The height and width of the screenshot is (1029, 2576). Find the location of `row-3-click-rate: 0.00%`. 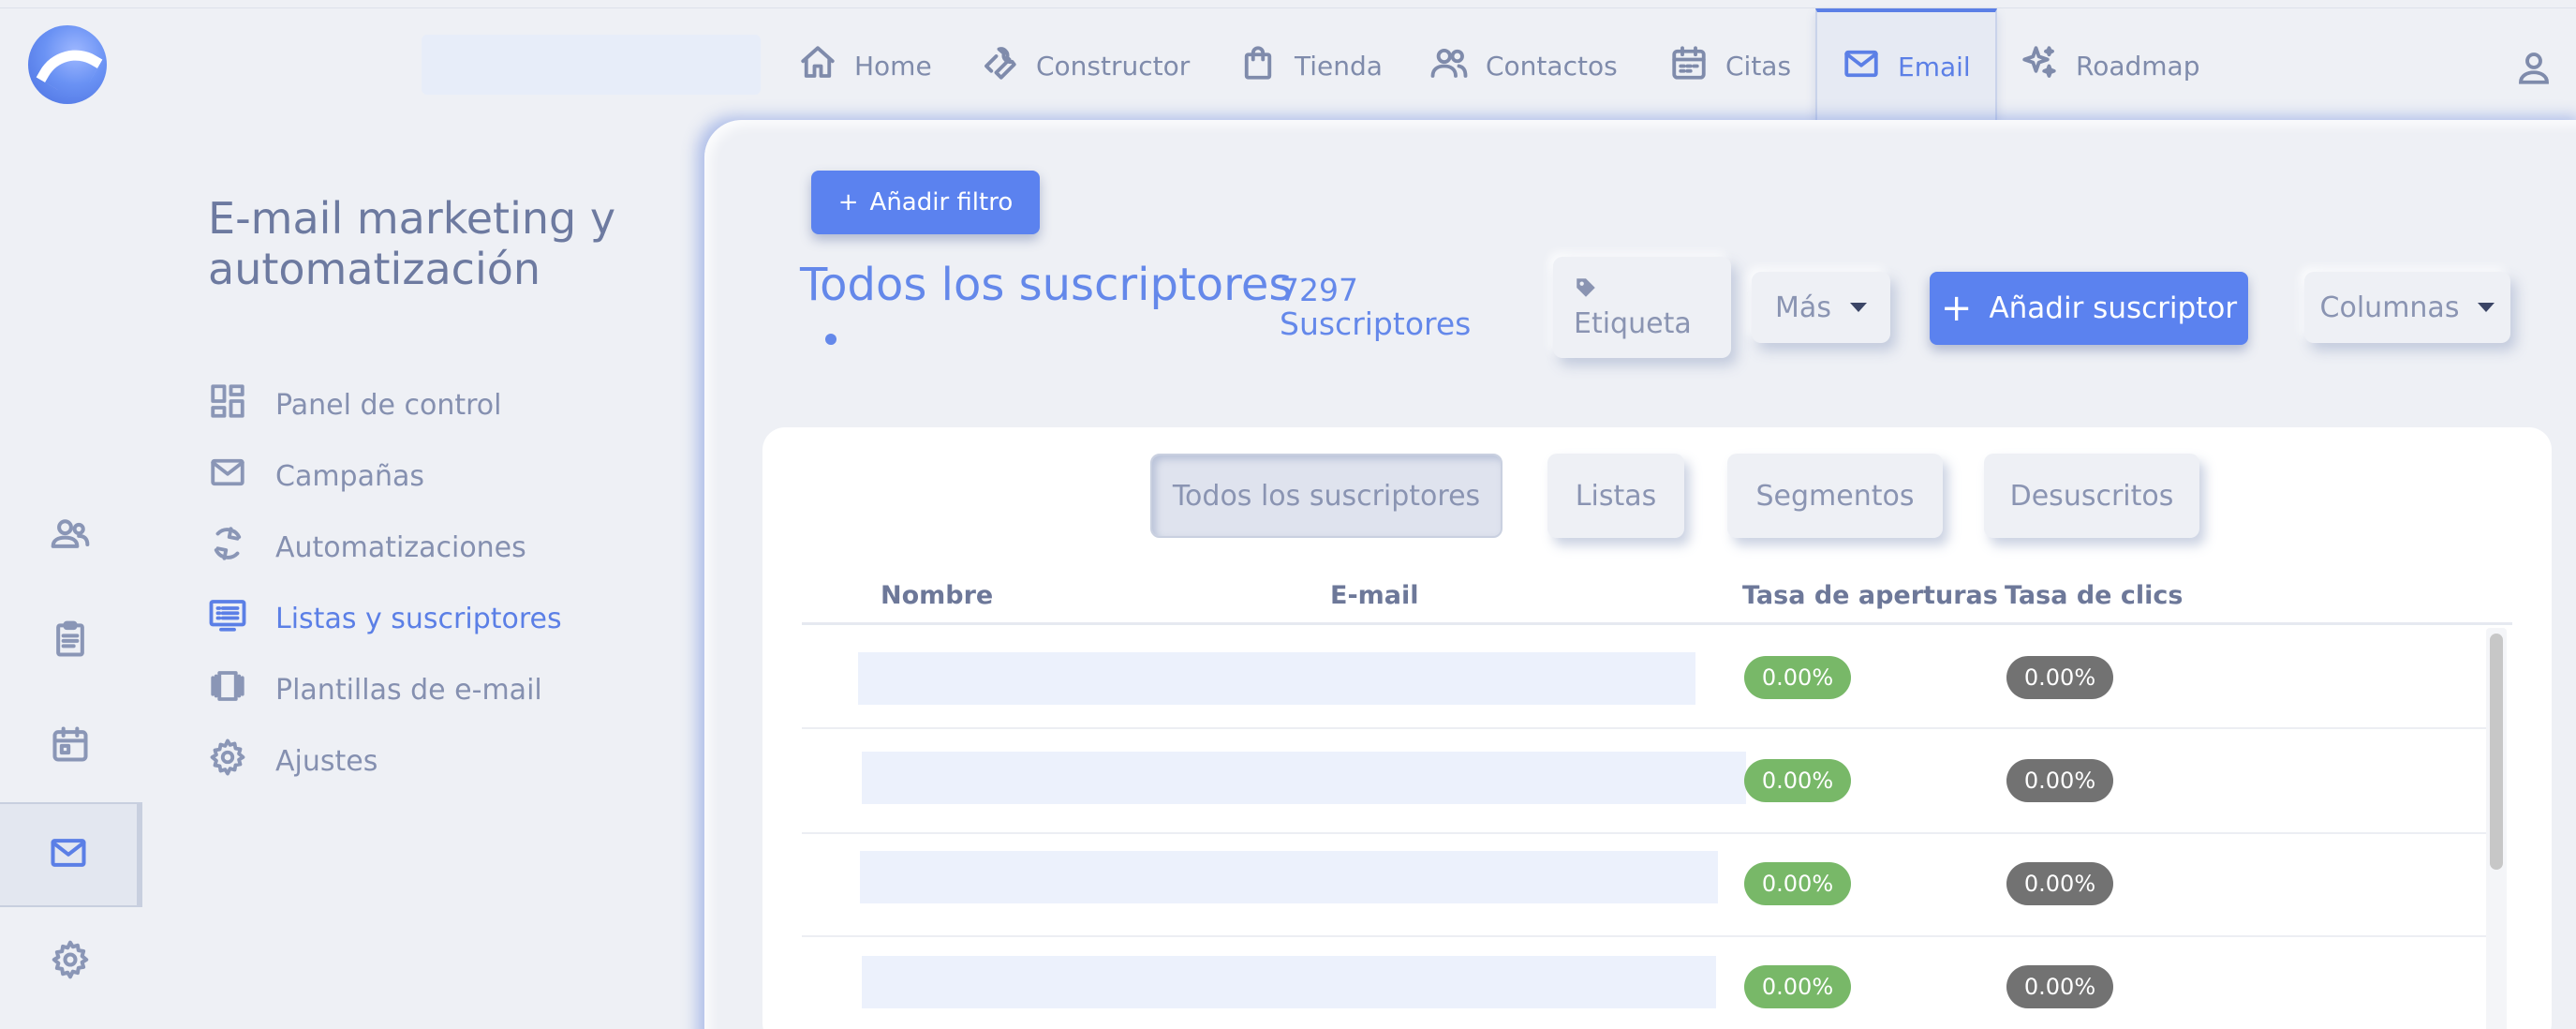

row-3-click-rate: 0.00% is located at coordinates (2059, 884).